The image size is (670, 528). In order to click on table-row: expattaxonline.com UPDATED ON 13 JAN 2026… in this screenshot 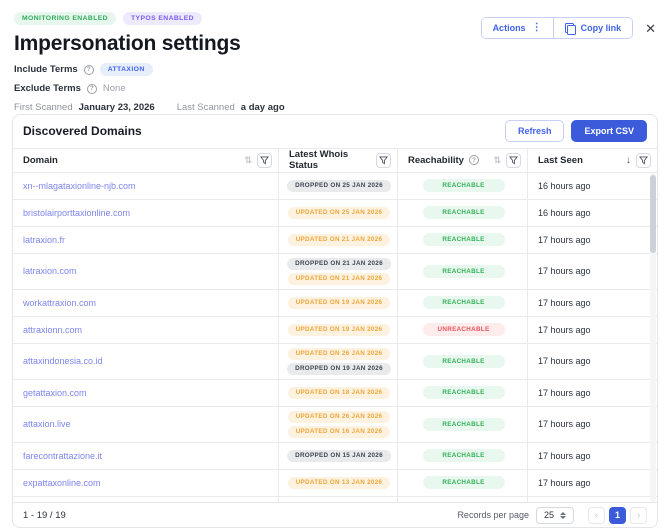, I will do `click(335, 483)`.